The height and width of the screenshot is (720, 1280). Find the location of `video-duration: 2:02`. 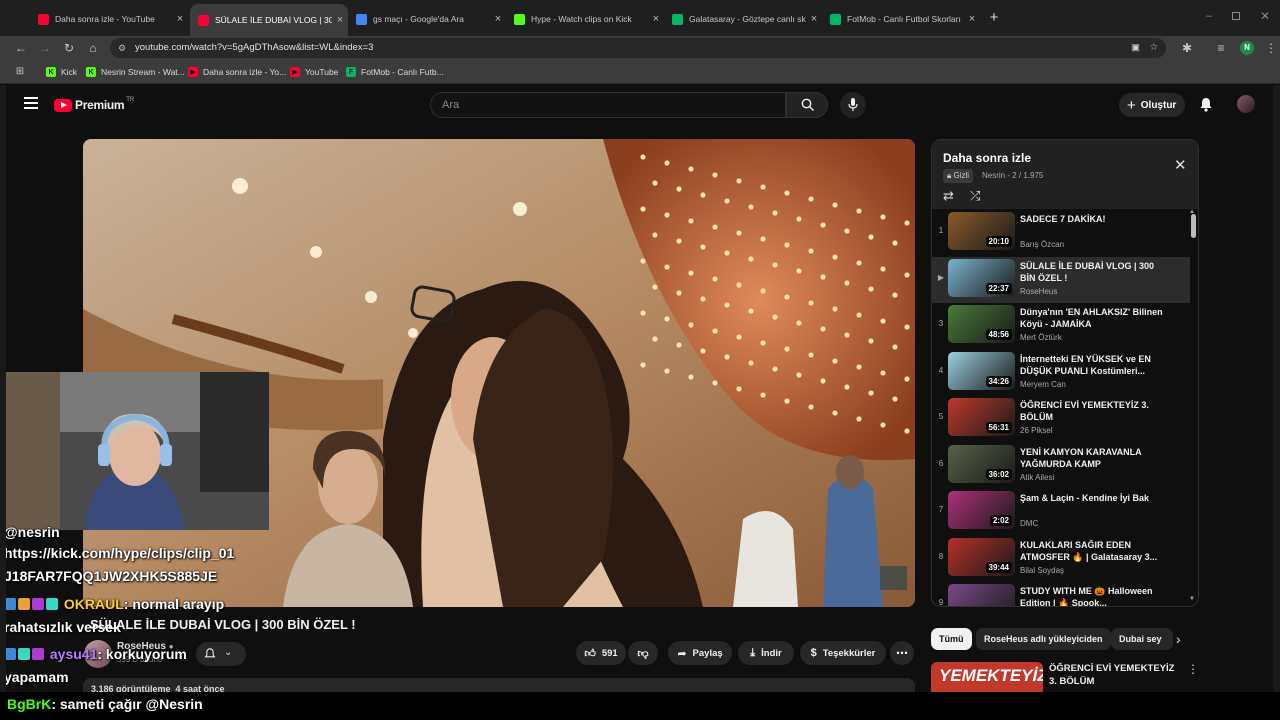

video-duration: 2:02 is located at coordinates (1000, 520).